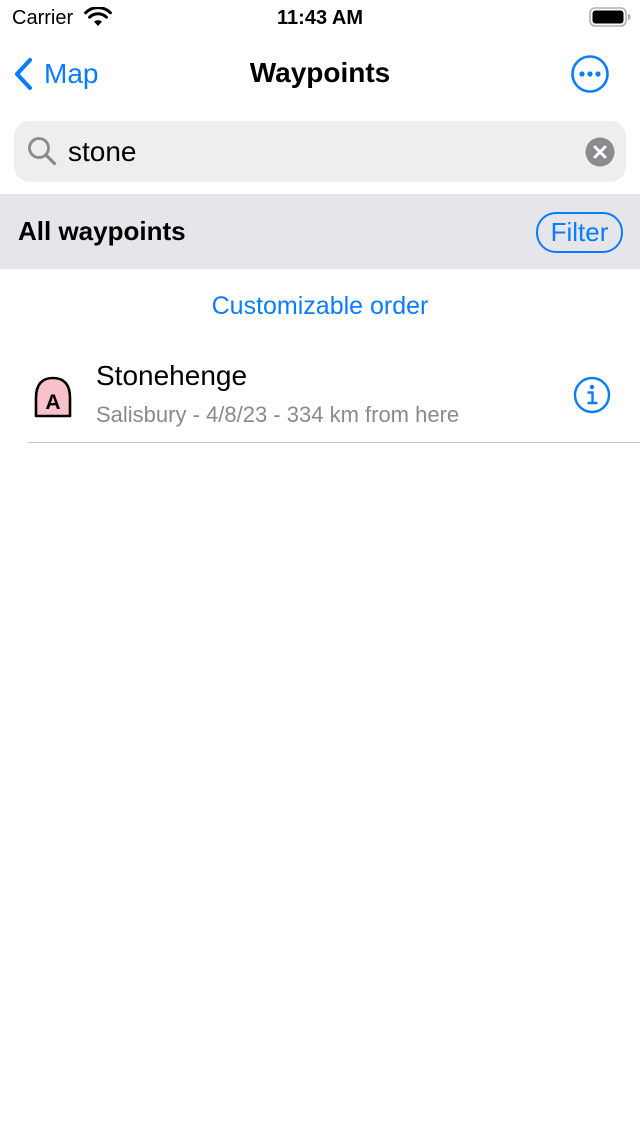  Describe the element at coordinates (23, 74) in the screenshot. I see `chevron-left-icon` at that location.